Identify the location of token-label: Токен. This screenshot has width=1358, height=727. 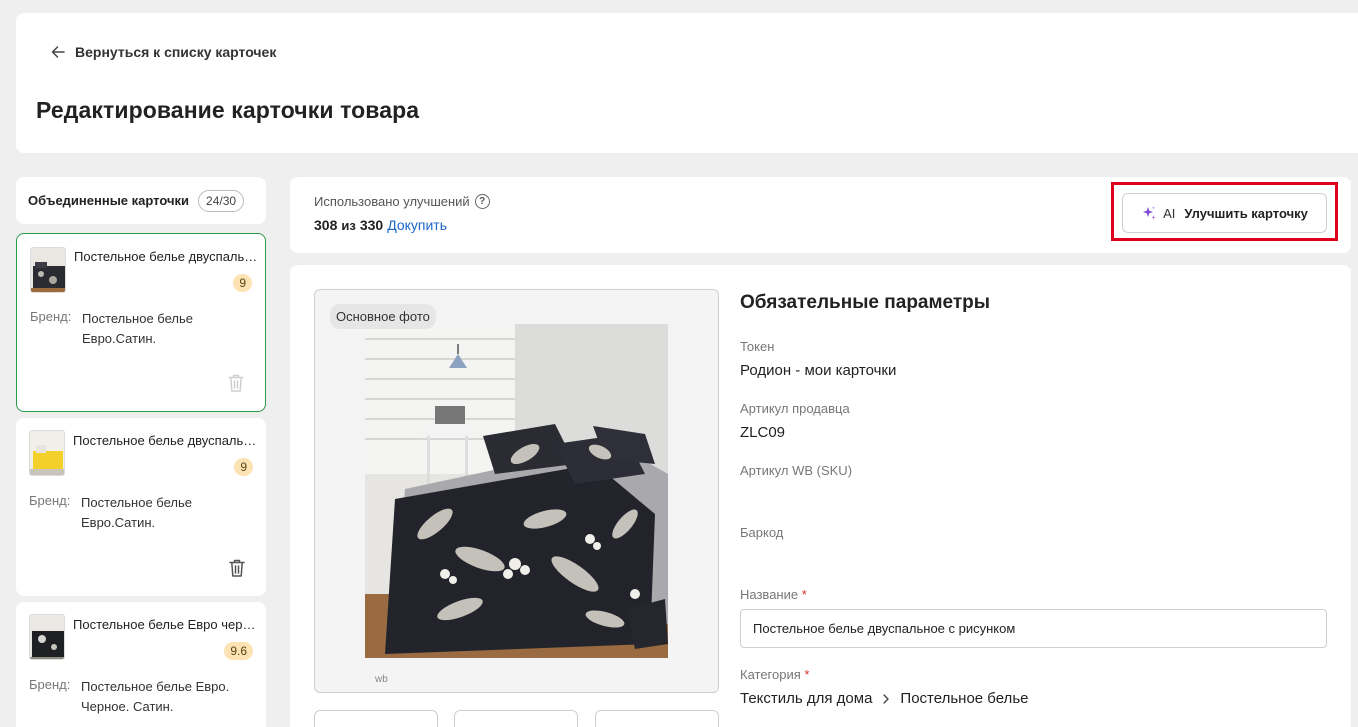
(757, 346).